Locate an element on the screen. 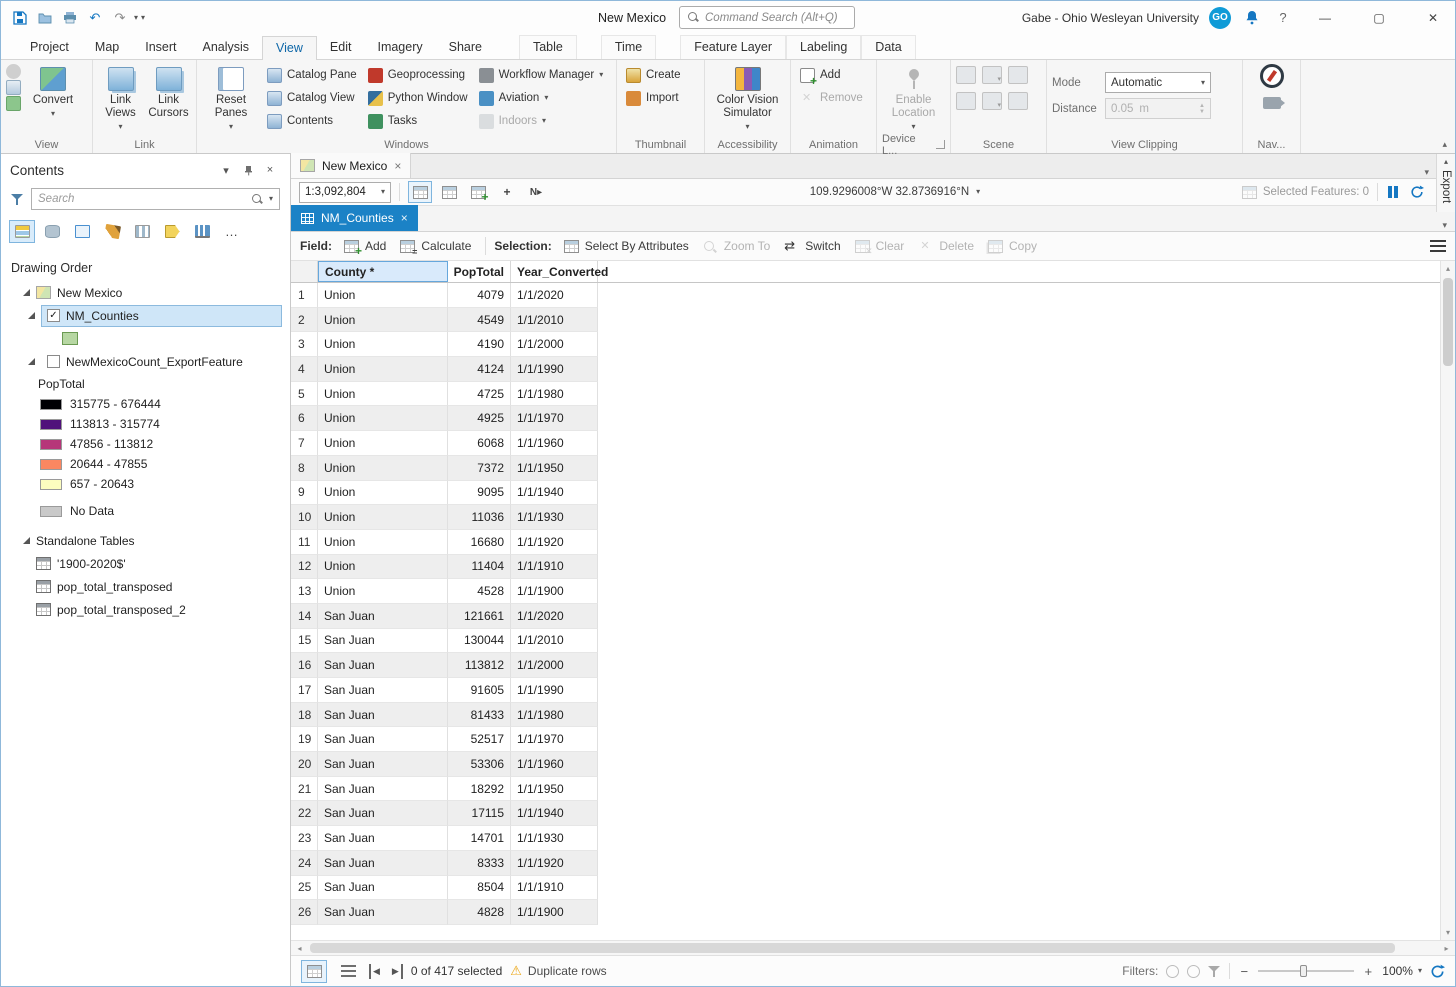 The height and width of the screenshot is (987, 1456). ribbon-tab-edit: Edit is located at coordinates (341, 47).